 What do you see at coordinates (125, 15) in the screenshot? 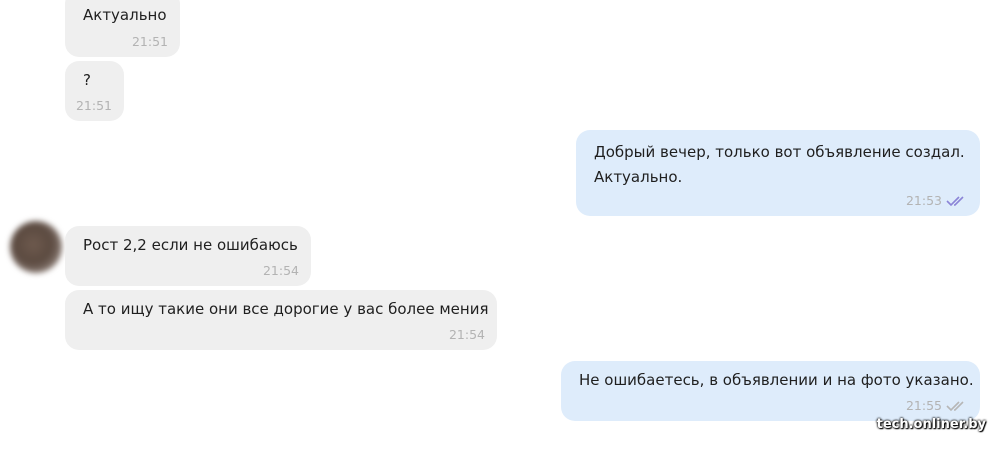
I see `message-text: Актуально` at bounding box center [125, 15].